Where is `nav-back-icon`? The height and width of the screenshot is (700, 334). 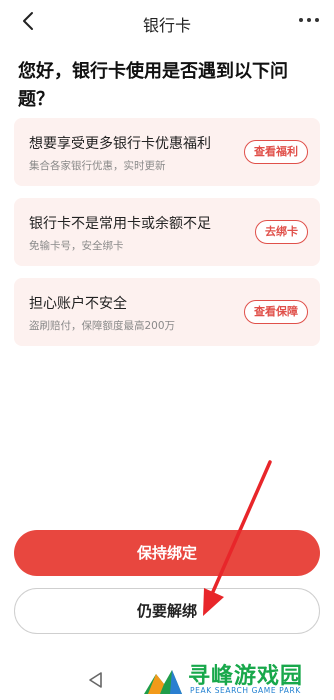 nav-back-icon is located at coordinates (96, 680).